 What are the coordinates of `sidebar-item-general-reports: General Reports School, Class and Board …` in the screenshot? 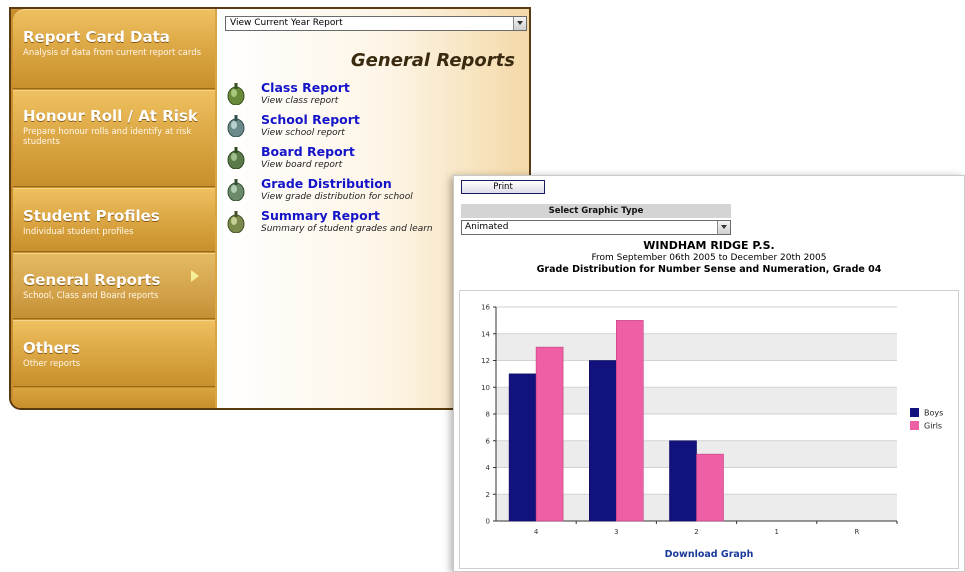 It's located at (114, 286).